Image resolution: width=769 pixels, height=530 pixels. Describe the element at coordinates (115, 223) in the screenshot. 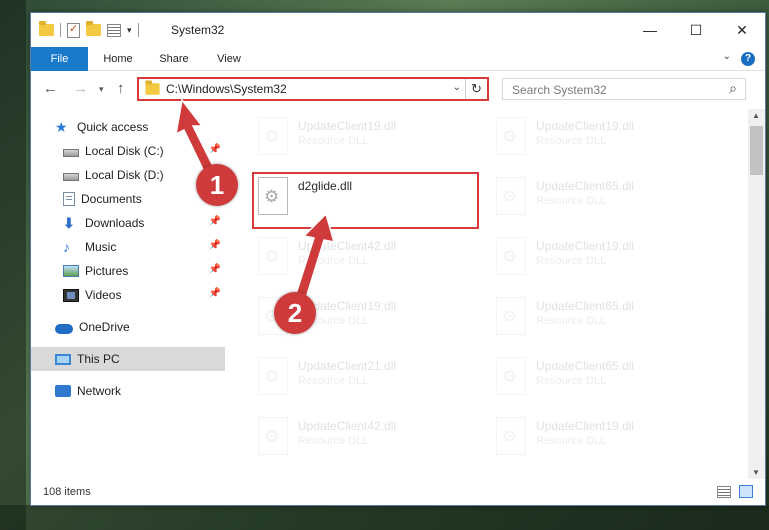

I see `sidebar-item-label: Downloads` at that location.